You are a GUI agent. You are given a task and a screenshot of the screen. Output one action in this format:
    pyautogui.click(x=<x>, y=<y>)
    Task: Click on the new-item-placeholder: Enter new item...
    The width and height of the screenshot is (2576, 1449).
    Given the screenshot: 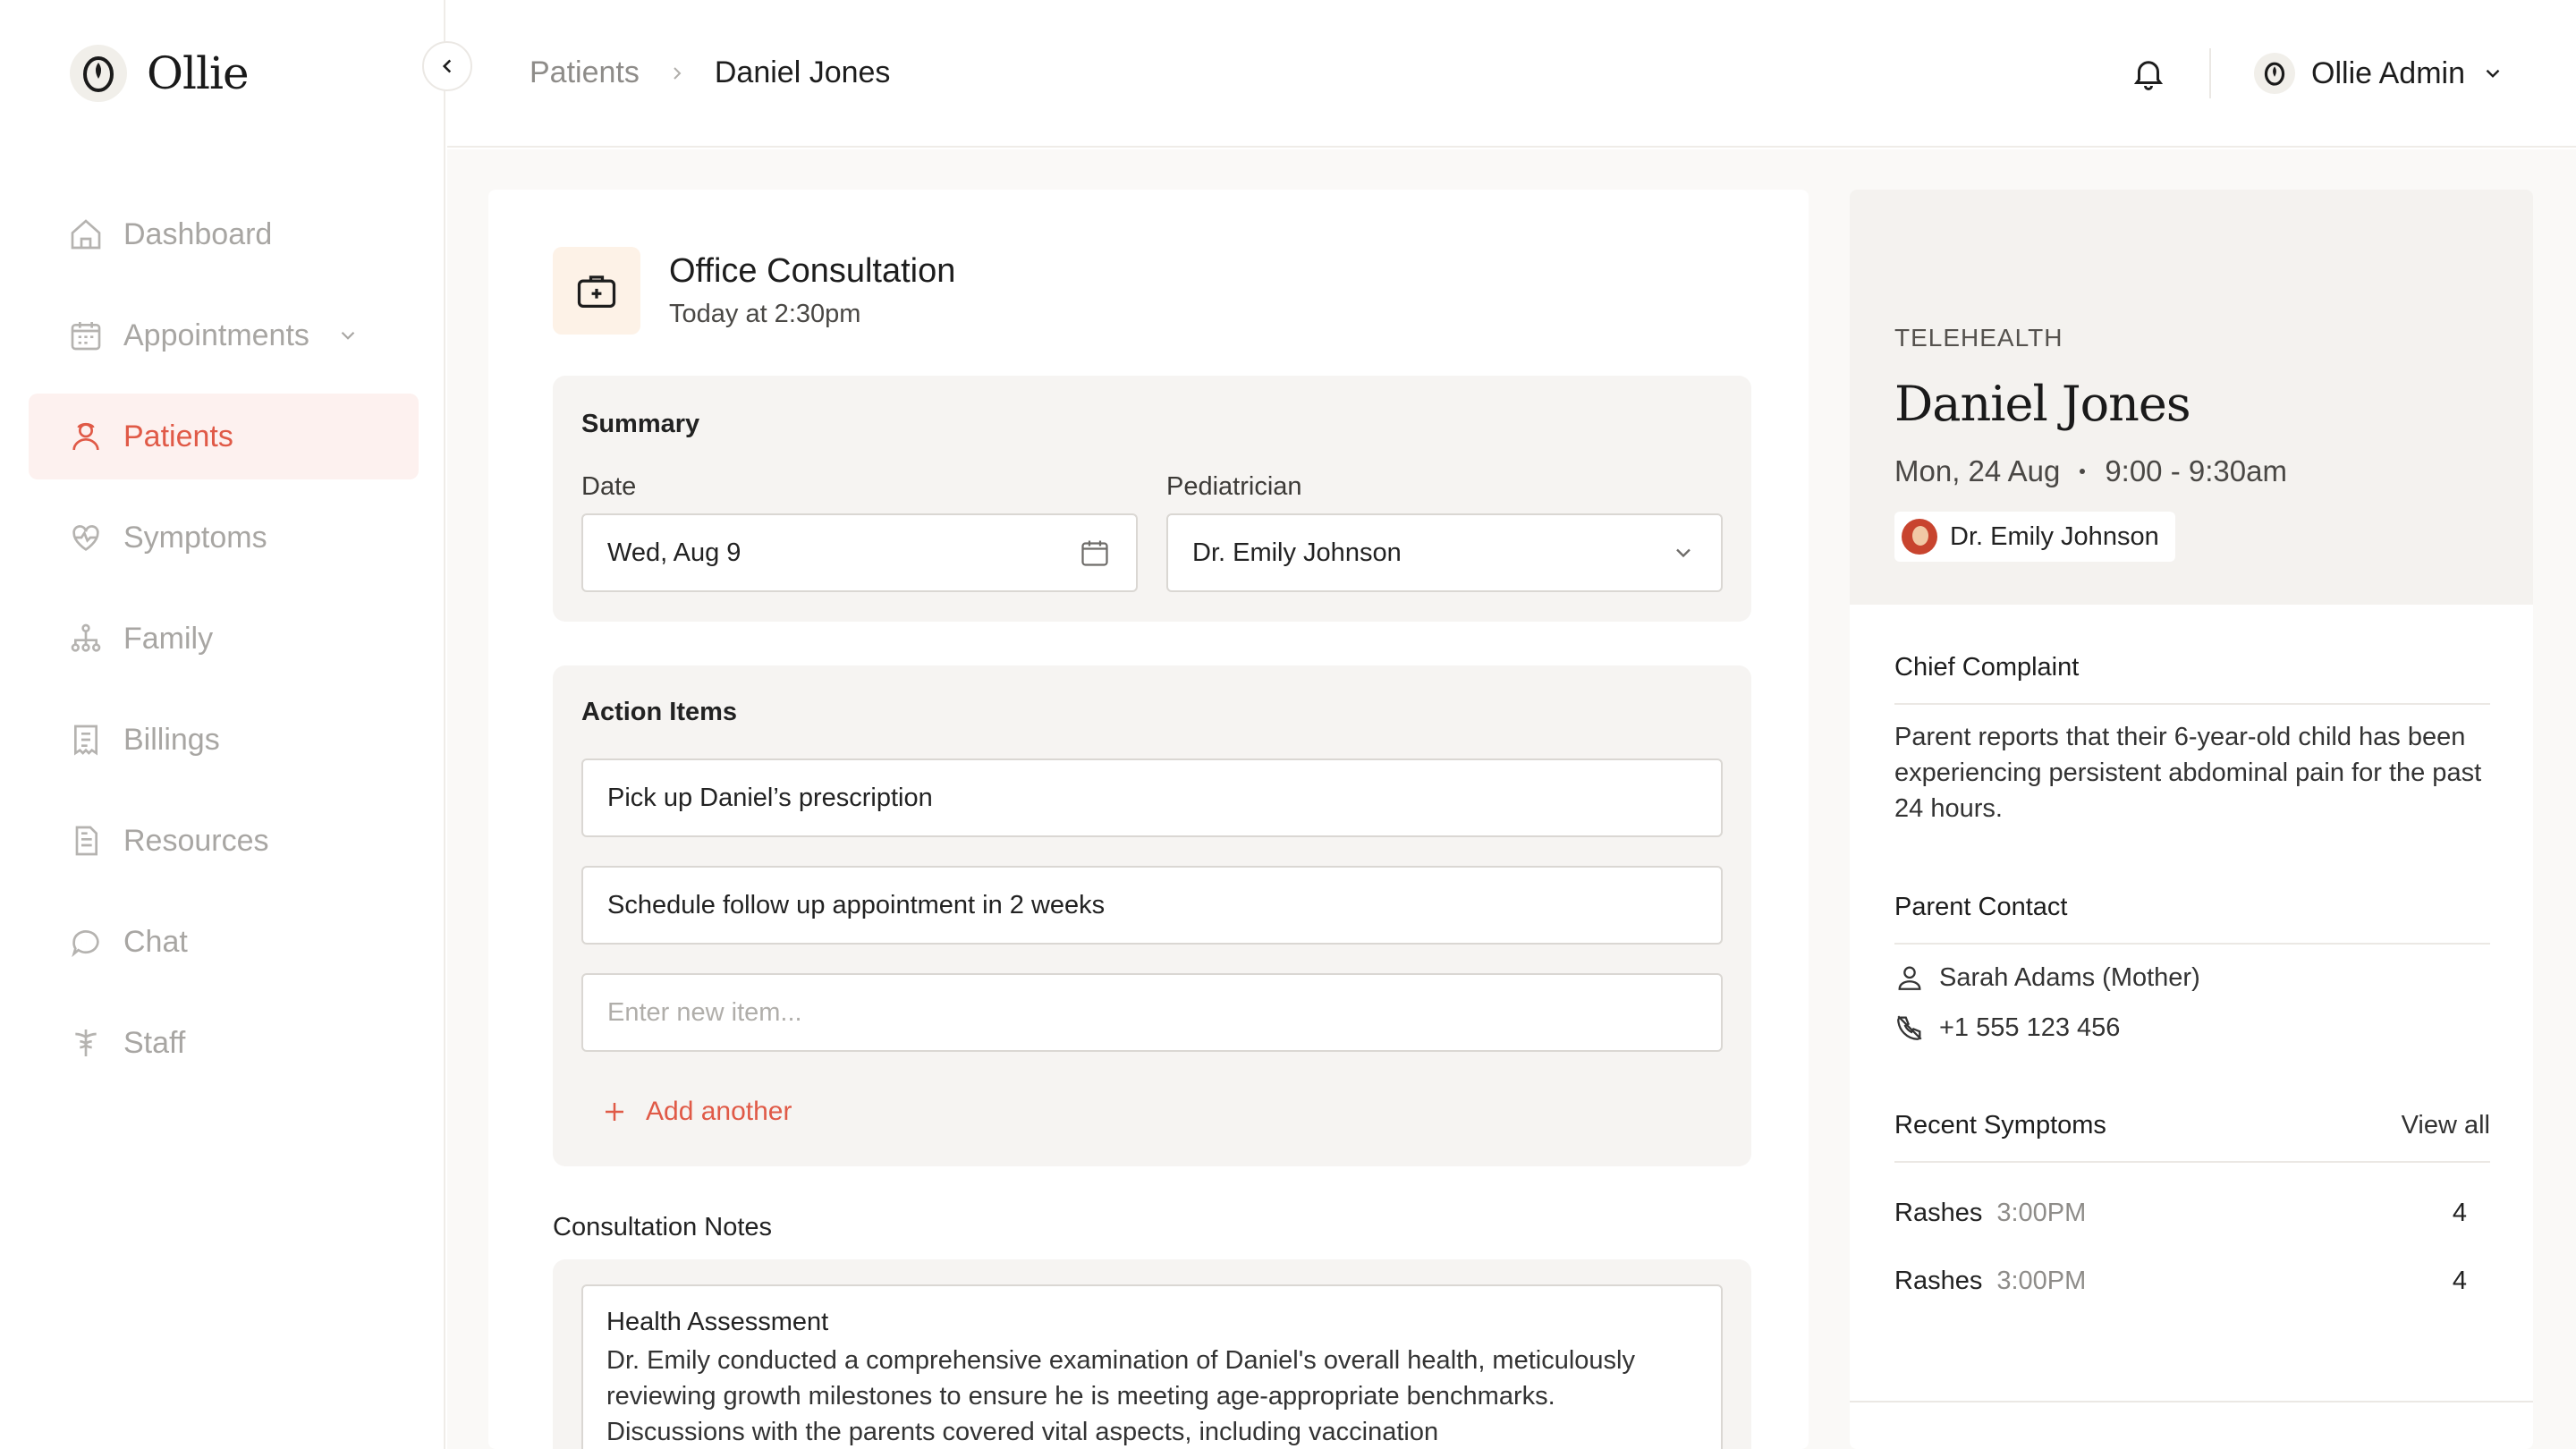 What is the action you would take?
    pyautogui.click(x=704, y=1012)
    